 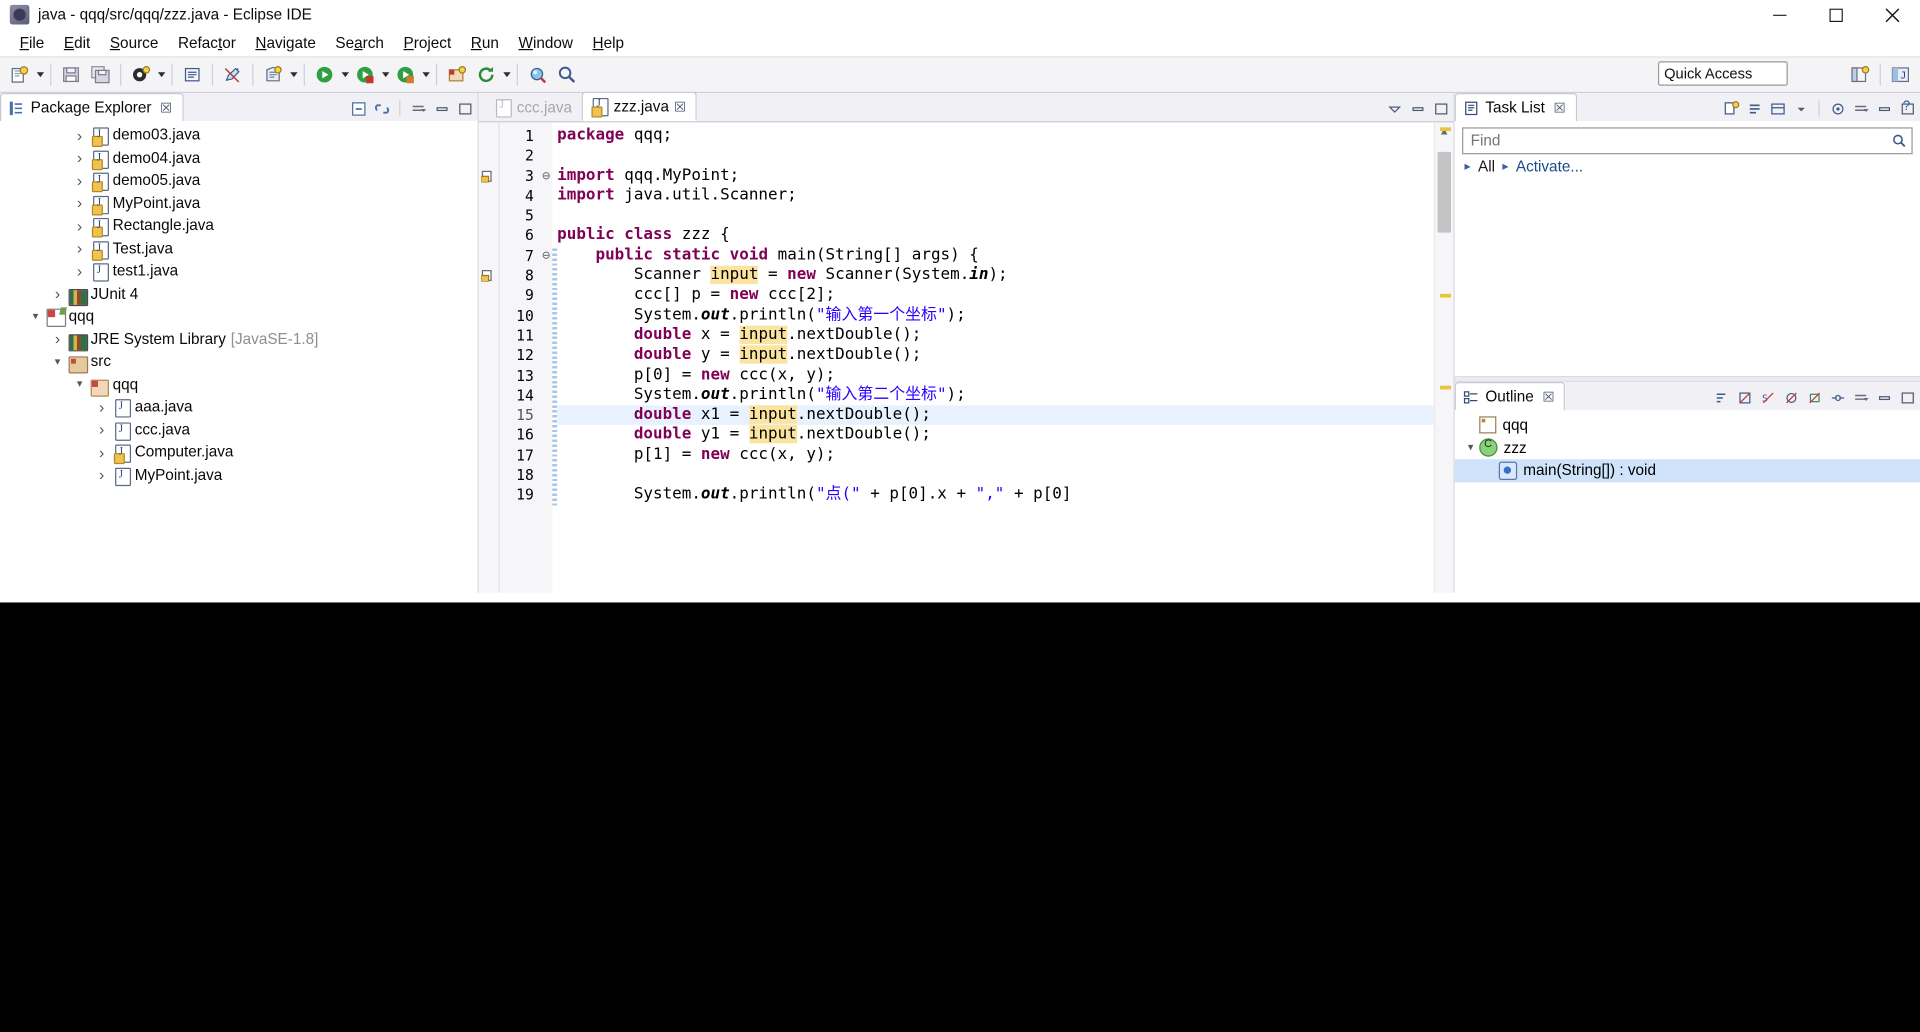 What do you see at coordinates (239, 249) in the screenshot?
I see `tree-item: Test.java` at bounding box center [239, 249].